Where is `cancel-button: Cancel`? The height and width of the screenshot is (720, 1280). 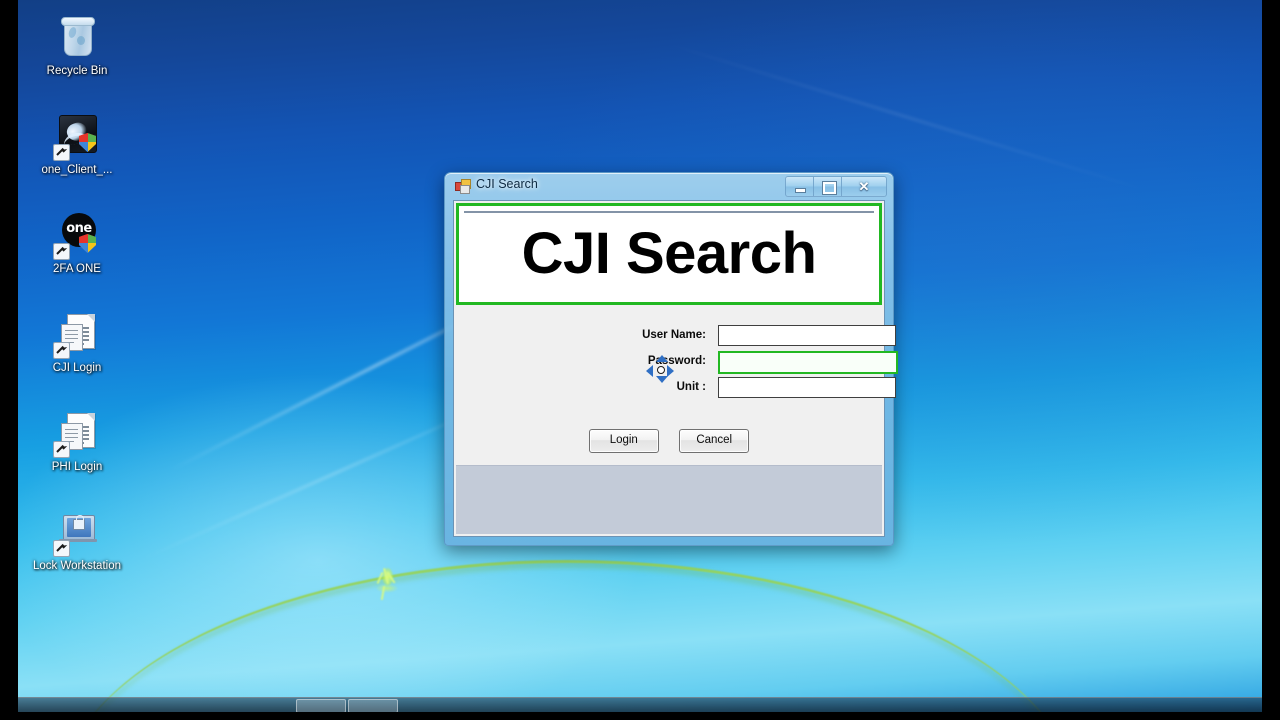 cancel-button: Cancel is located at coordinates (714, 441).